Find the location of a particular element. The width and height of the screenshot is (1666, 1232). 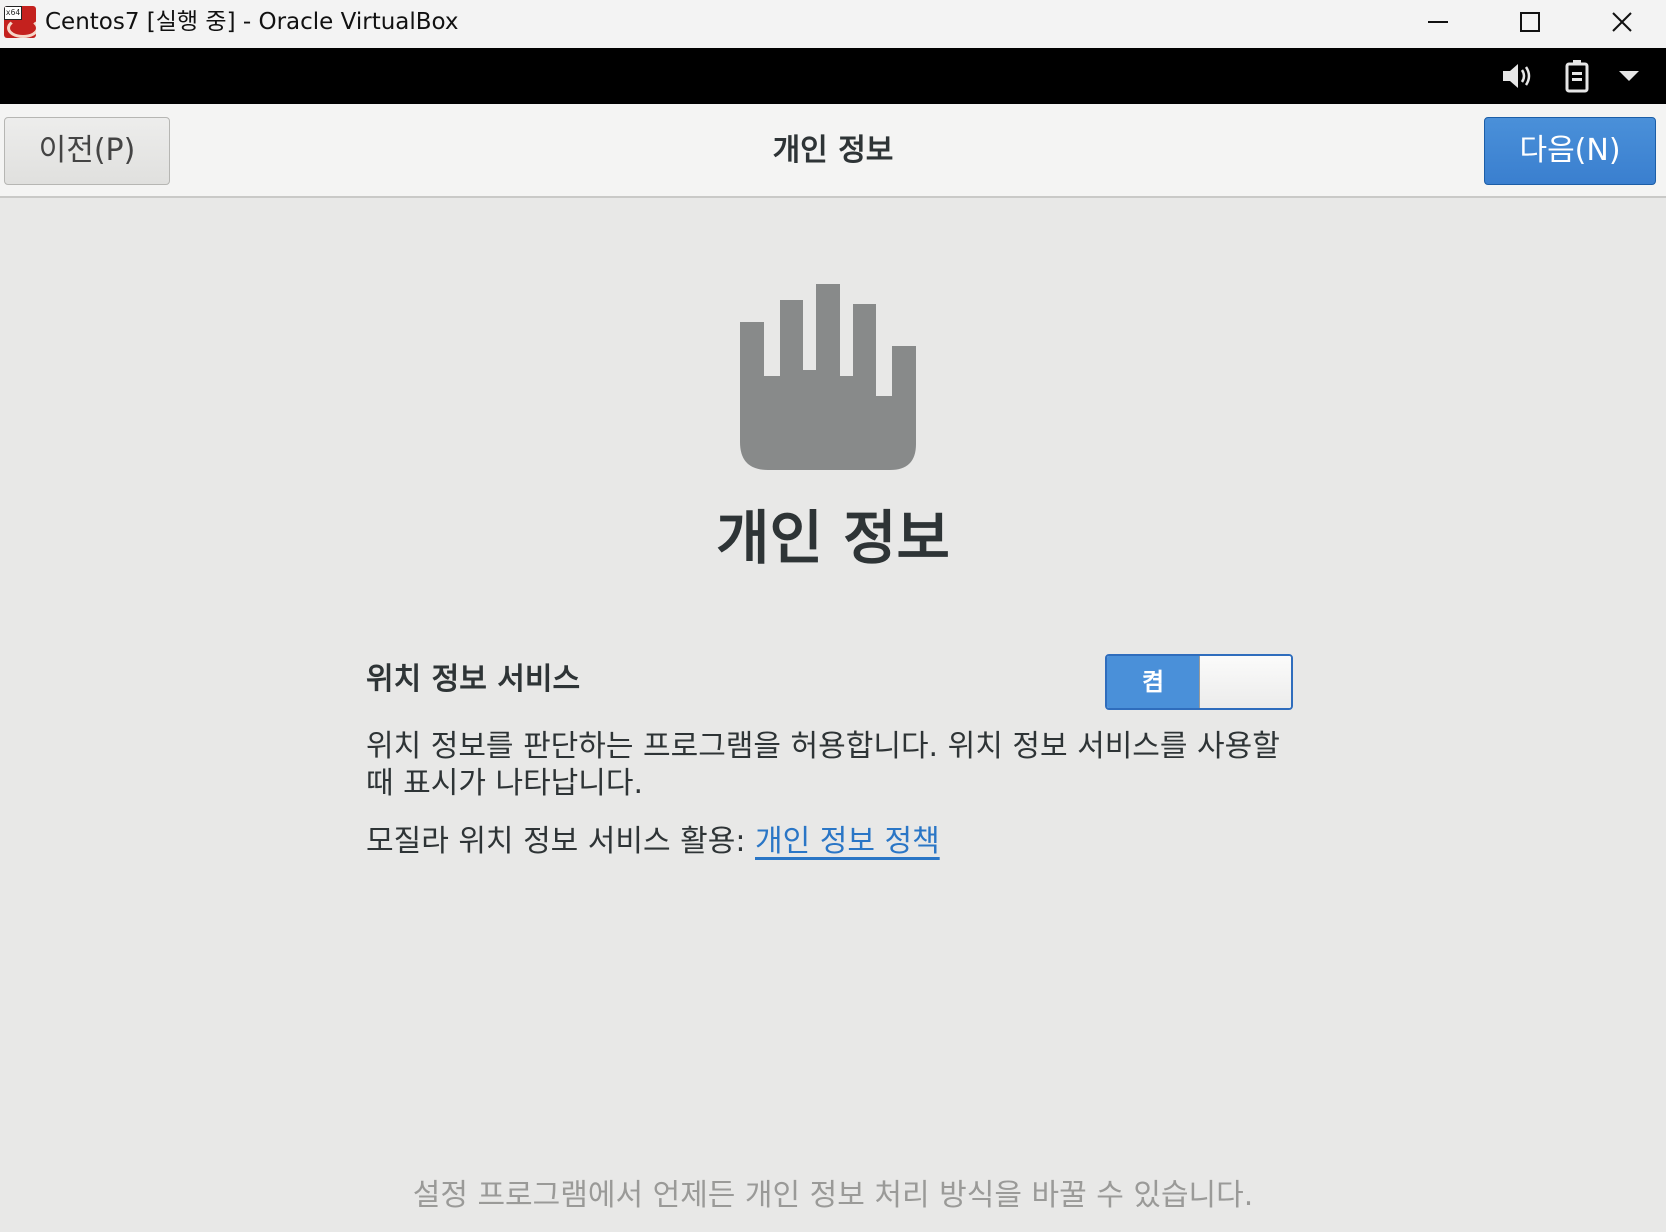

speaker-button is located at coordinates (1518, 76).